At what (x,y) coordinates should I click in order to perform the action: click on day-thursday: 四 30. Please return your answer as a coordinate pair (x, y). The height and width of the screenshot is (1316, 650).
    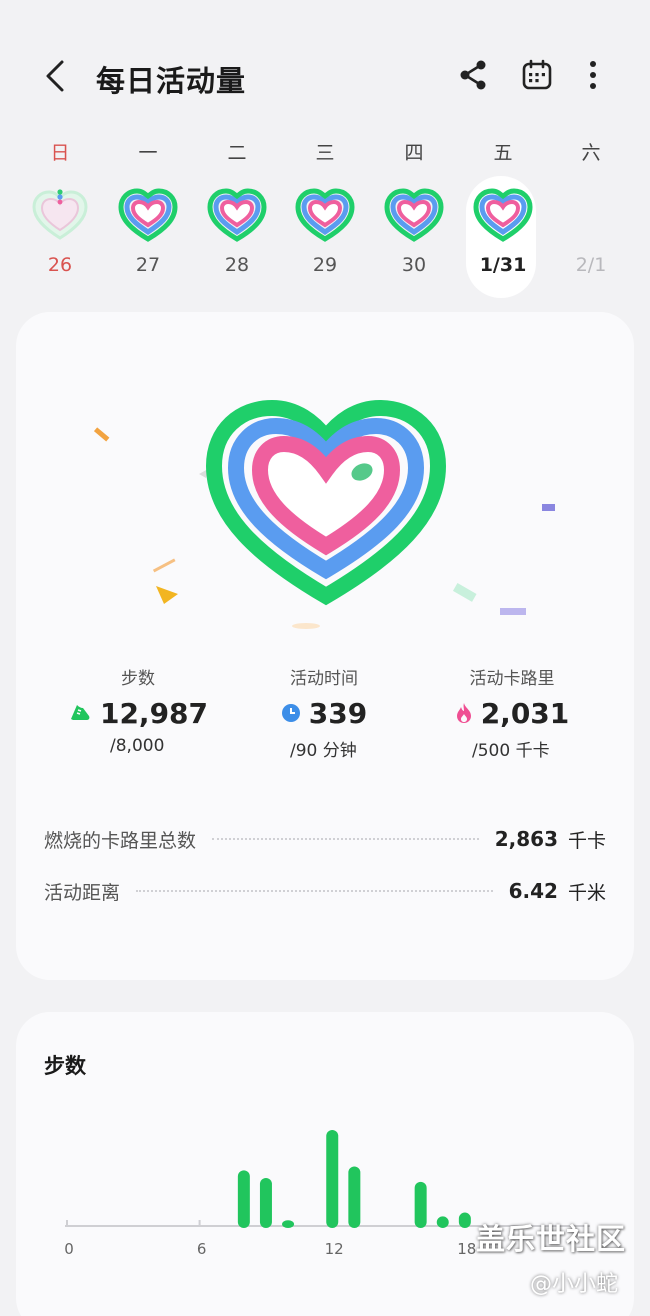
    Looking at the image, I should click on (414, 218).